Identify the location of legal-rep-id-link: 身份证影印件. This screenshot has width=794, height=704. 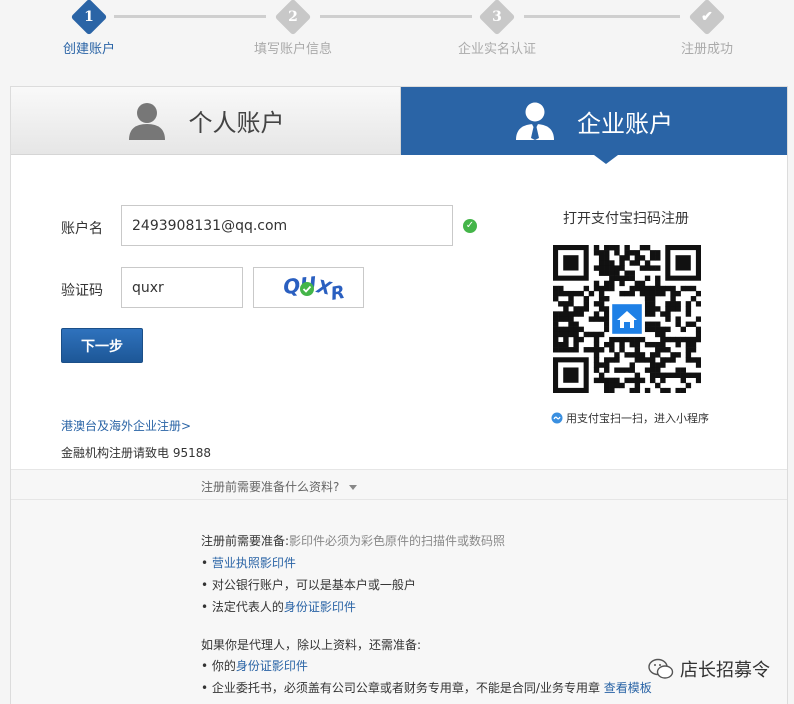
(320, 607).